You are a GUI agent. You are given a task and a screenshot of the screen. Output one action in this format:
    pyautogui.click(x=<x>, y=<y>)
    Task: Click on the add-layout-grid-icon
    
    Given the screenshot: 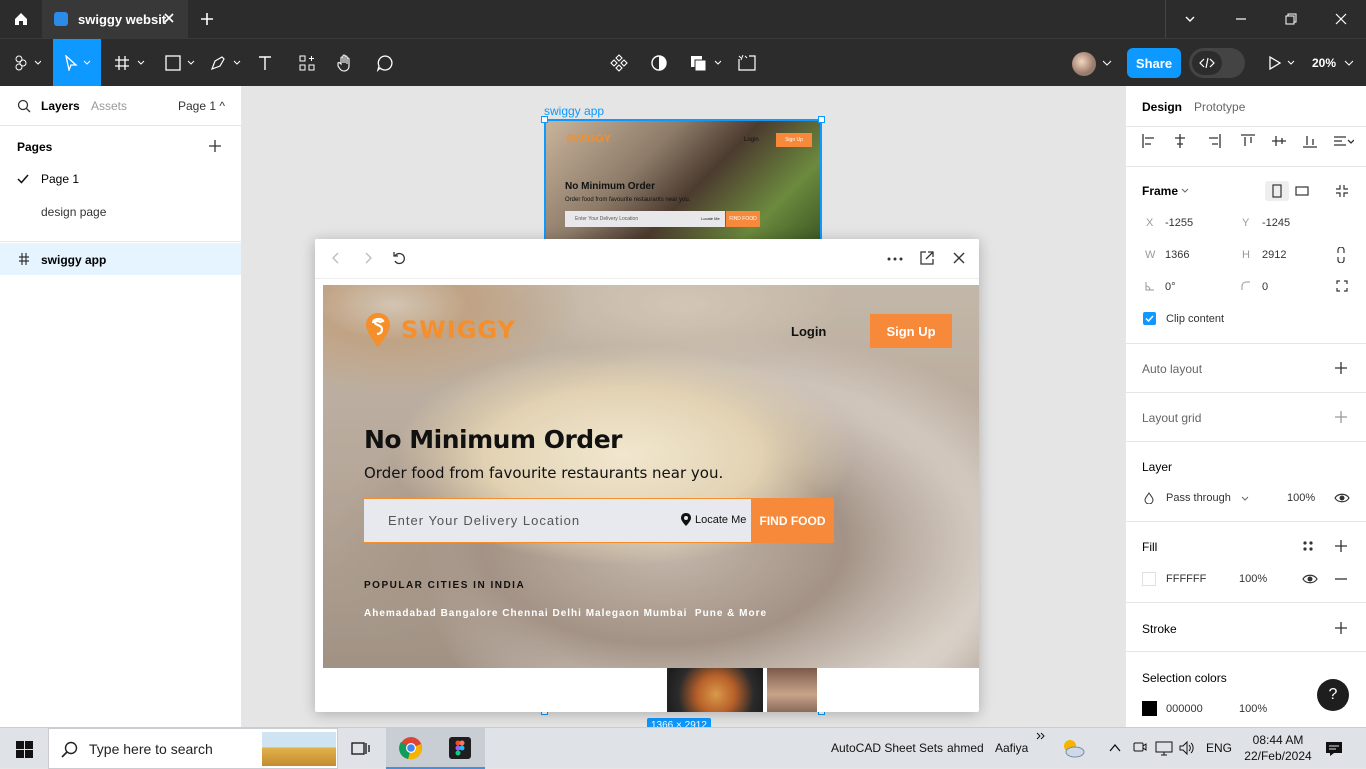 What is the action you would take?
    pyautogui.click(x=1341, y=417)
    